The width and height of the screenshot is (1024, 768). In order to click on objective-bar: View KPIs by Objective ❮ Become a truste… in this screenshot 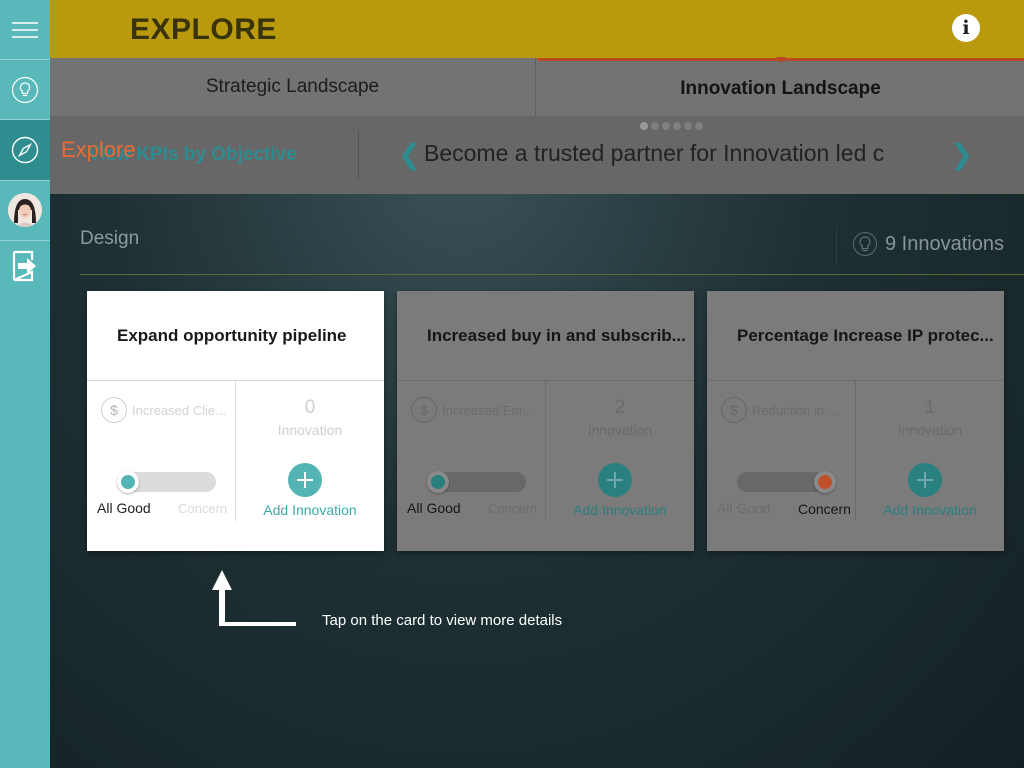, I will do `click(537, 155)`.